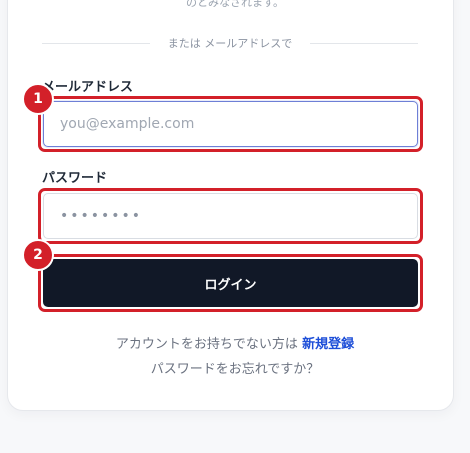  Describe the element at coordinates (101, 216) in the screenshot. I see `password-masked-value: ••••••••` at that location.